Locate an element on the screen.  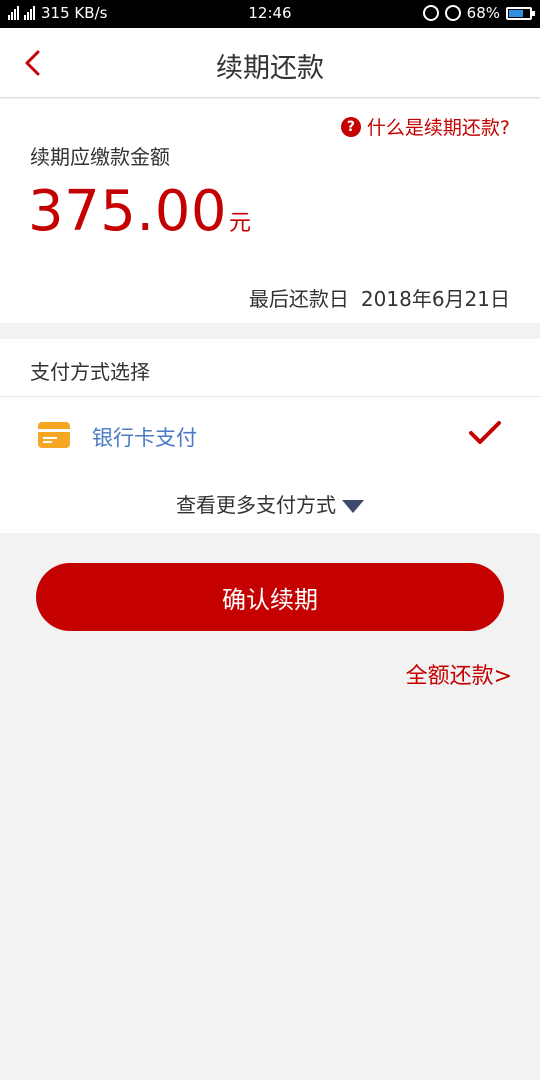
question-icon: ? is located at coordinates (350, 126).